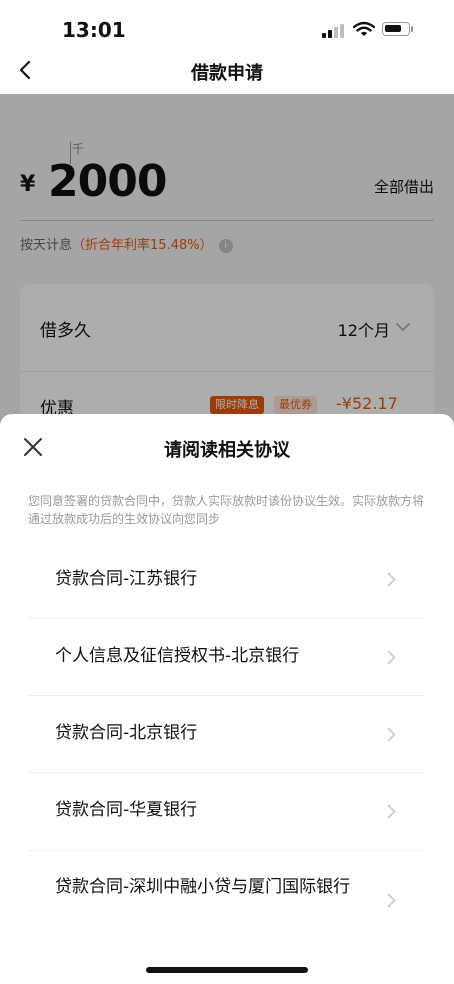 The image size is (454, 984). I want to click on signal-icon, so click(335, 31).